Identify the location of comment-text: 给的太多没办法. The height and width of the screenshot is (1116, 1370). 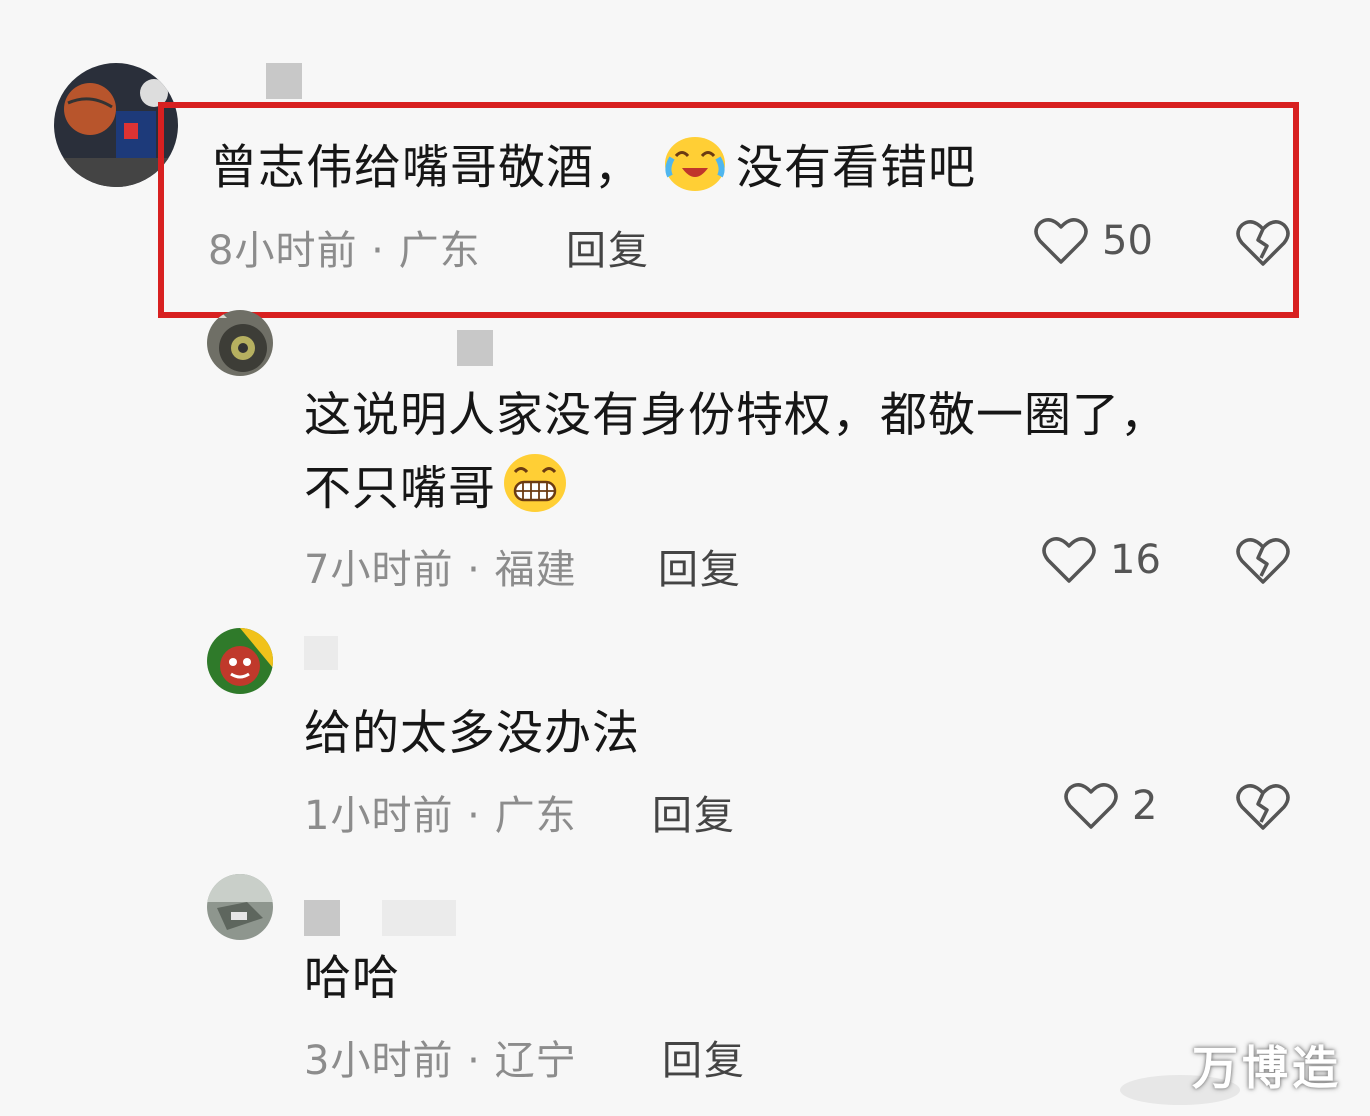
(472, 733).